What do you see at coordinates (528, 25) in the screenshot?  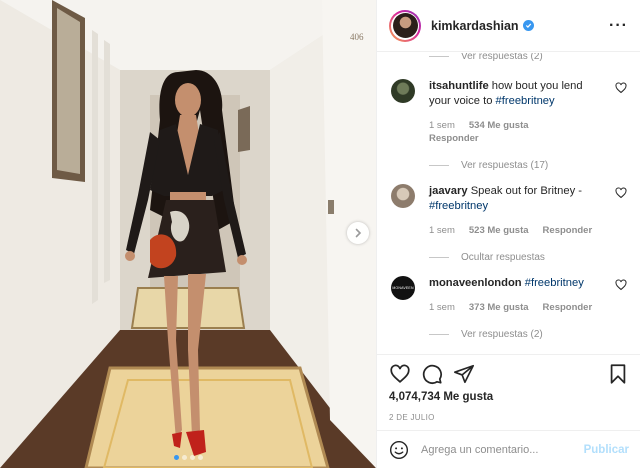 I see `verified-badge-icon` at bounding box center [528, 25].